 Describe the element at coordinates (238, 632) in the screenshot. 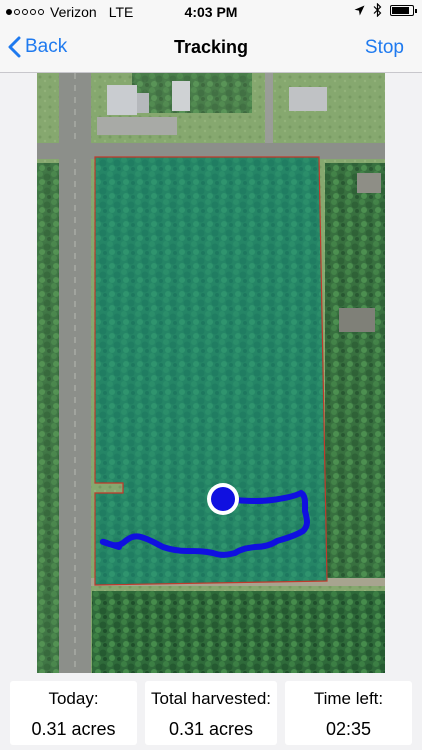

I see `tree-area-south` at that location.